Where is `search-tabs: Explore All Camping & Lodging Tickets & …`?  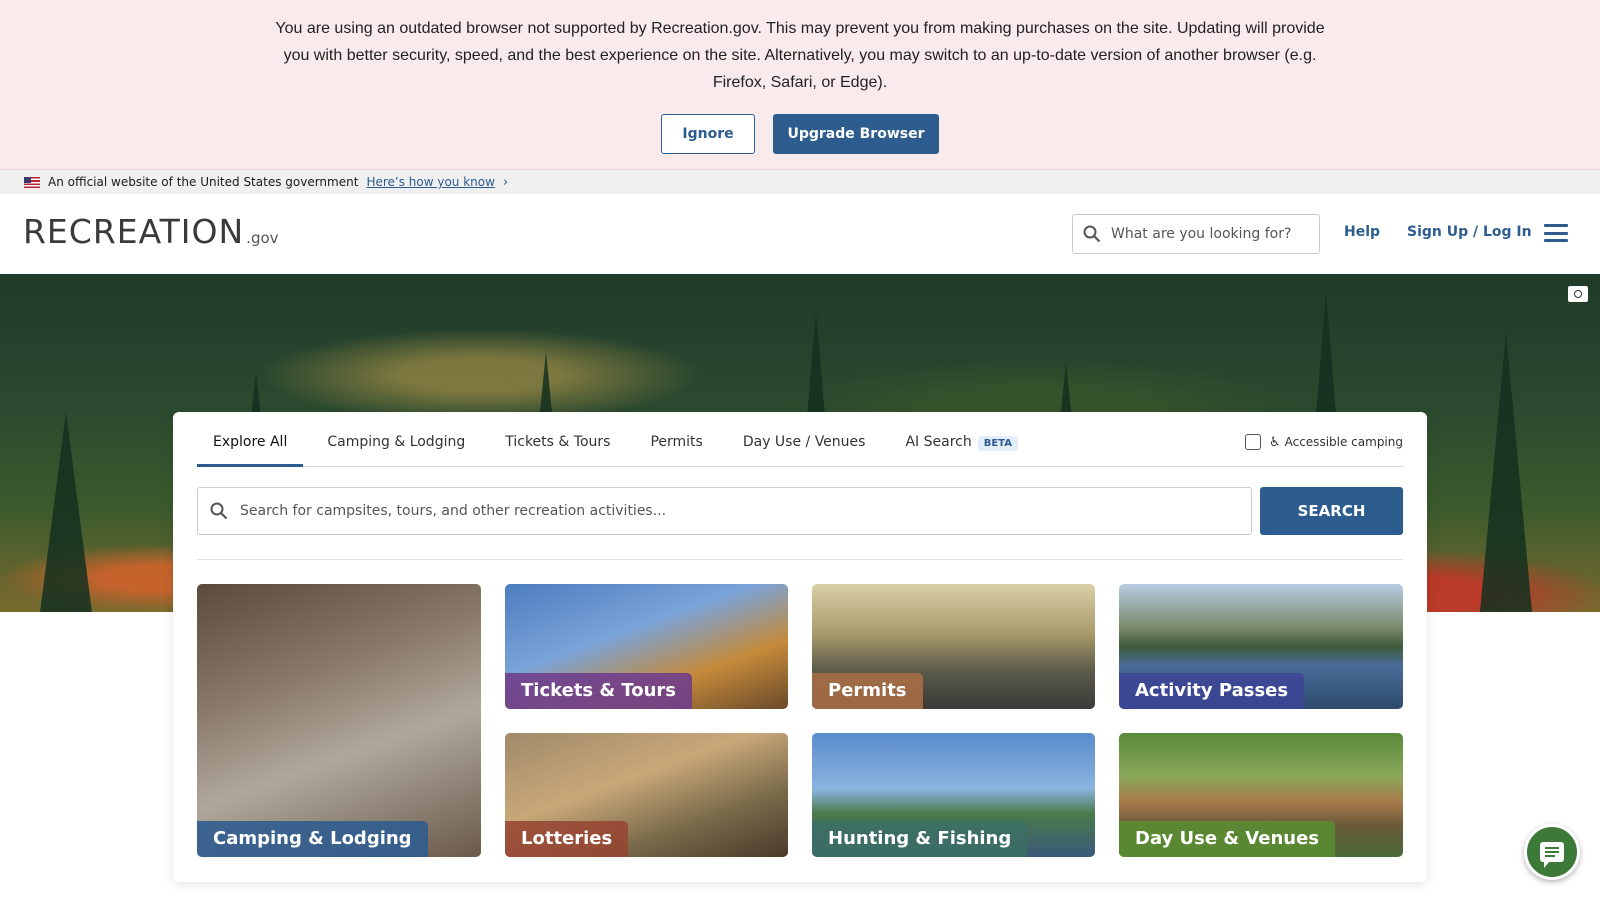
search-tabs: Explore All Camping & Lodging Tickets & … is located at coordinates (800, 445).